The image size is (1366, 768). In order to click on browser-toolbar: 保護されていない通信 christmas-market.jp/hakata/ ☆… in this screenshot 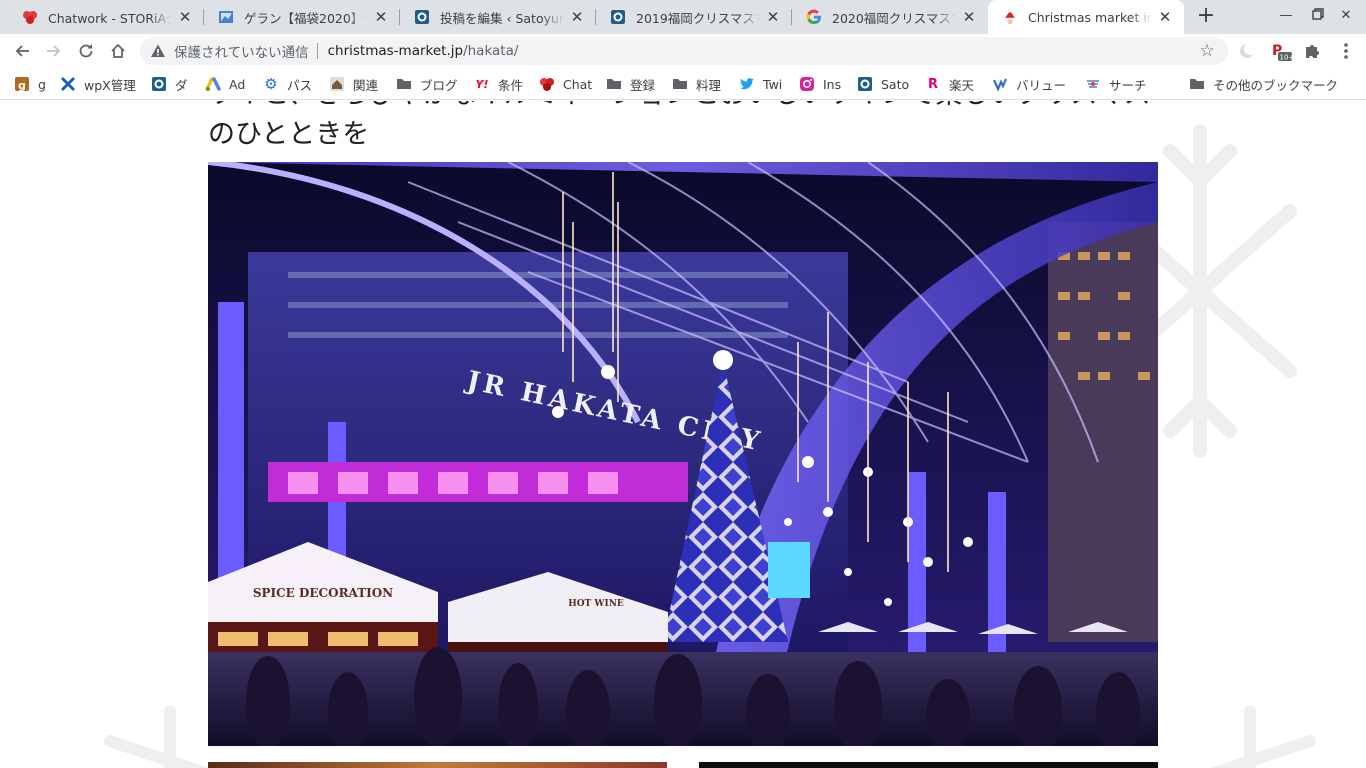, I will do `click(683, 51)`.